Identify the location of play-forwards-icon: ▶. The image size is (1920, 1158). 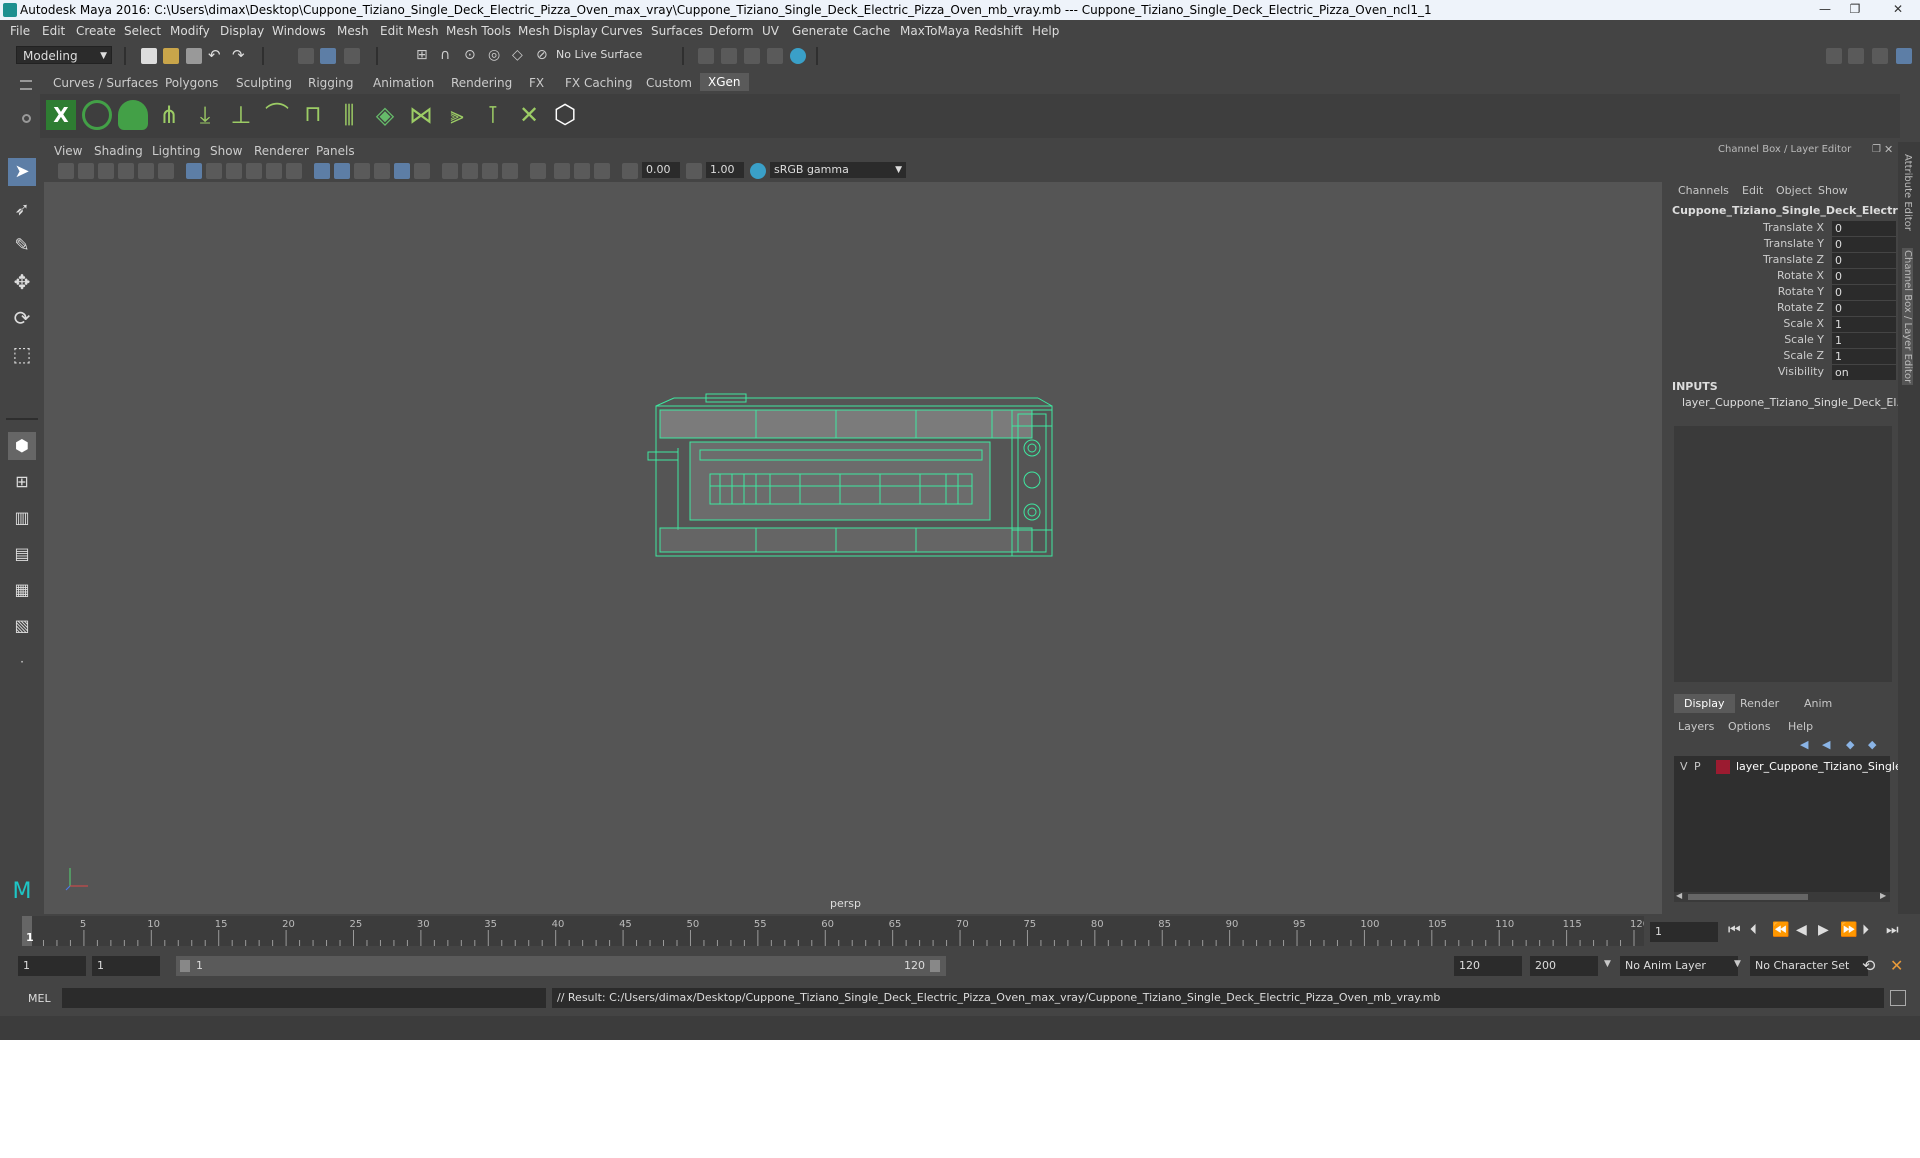
(1823, 930).